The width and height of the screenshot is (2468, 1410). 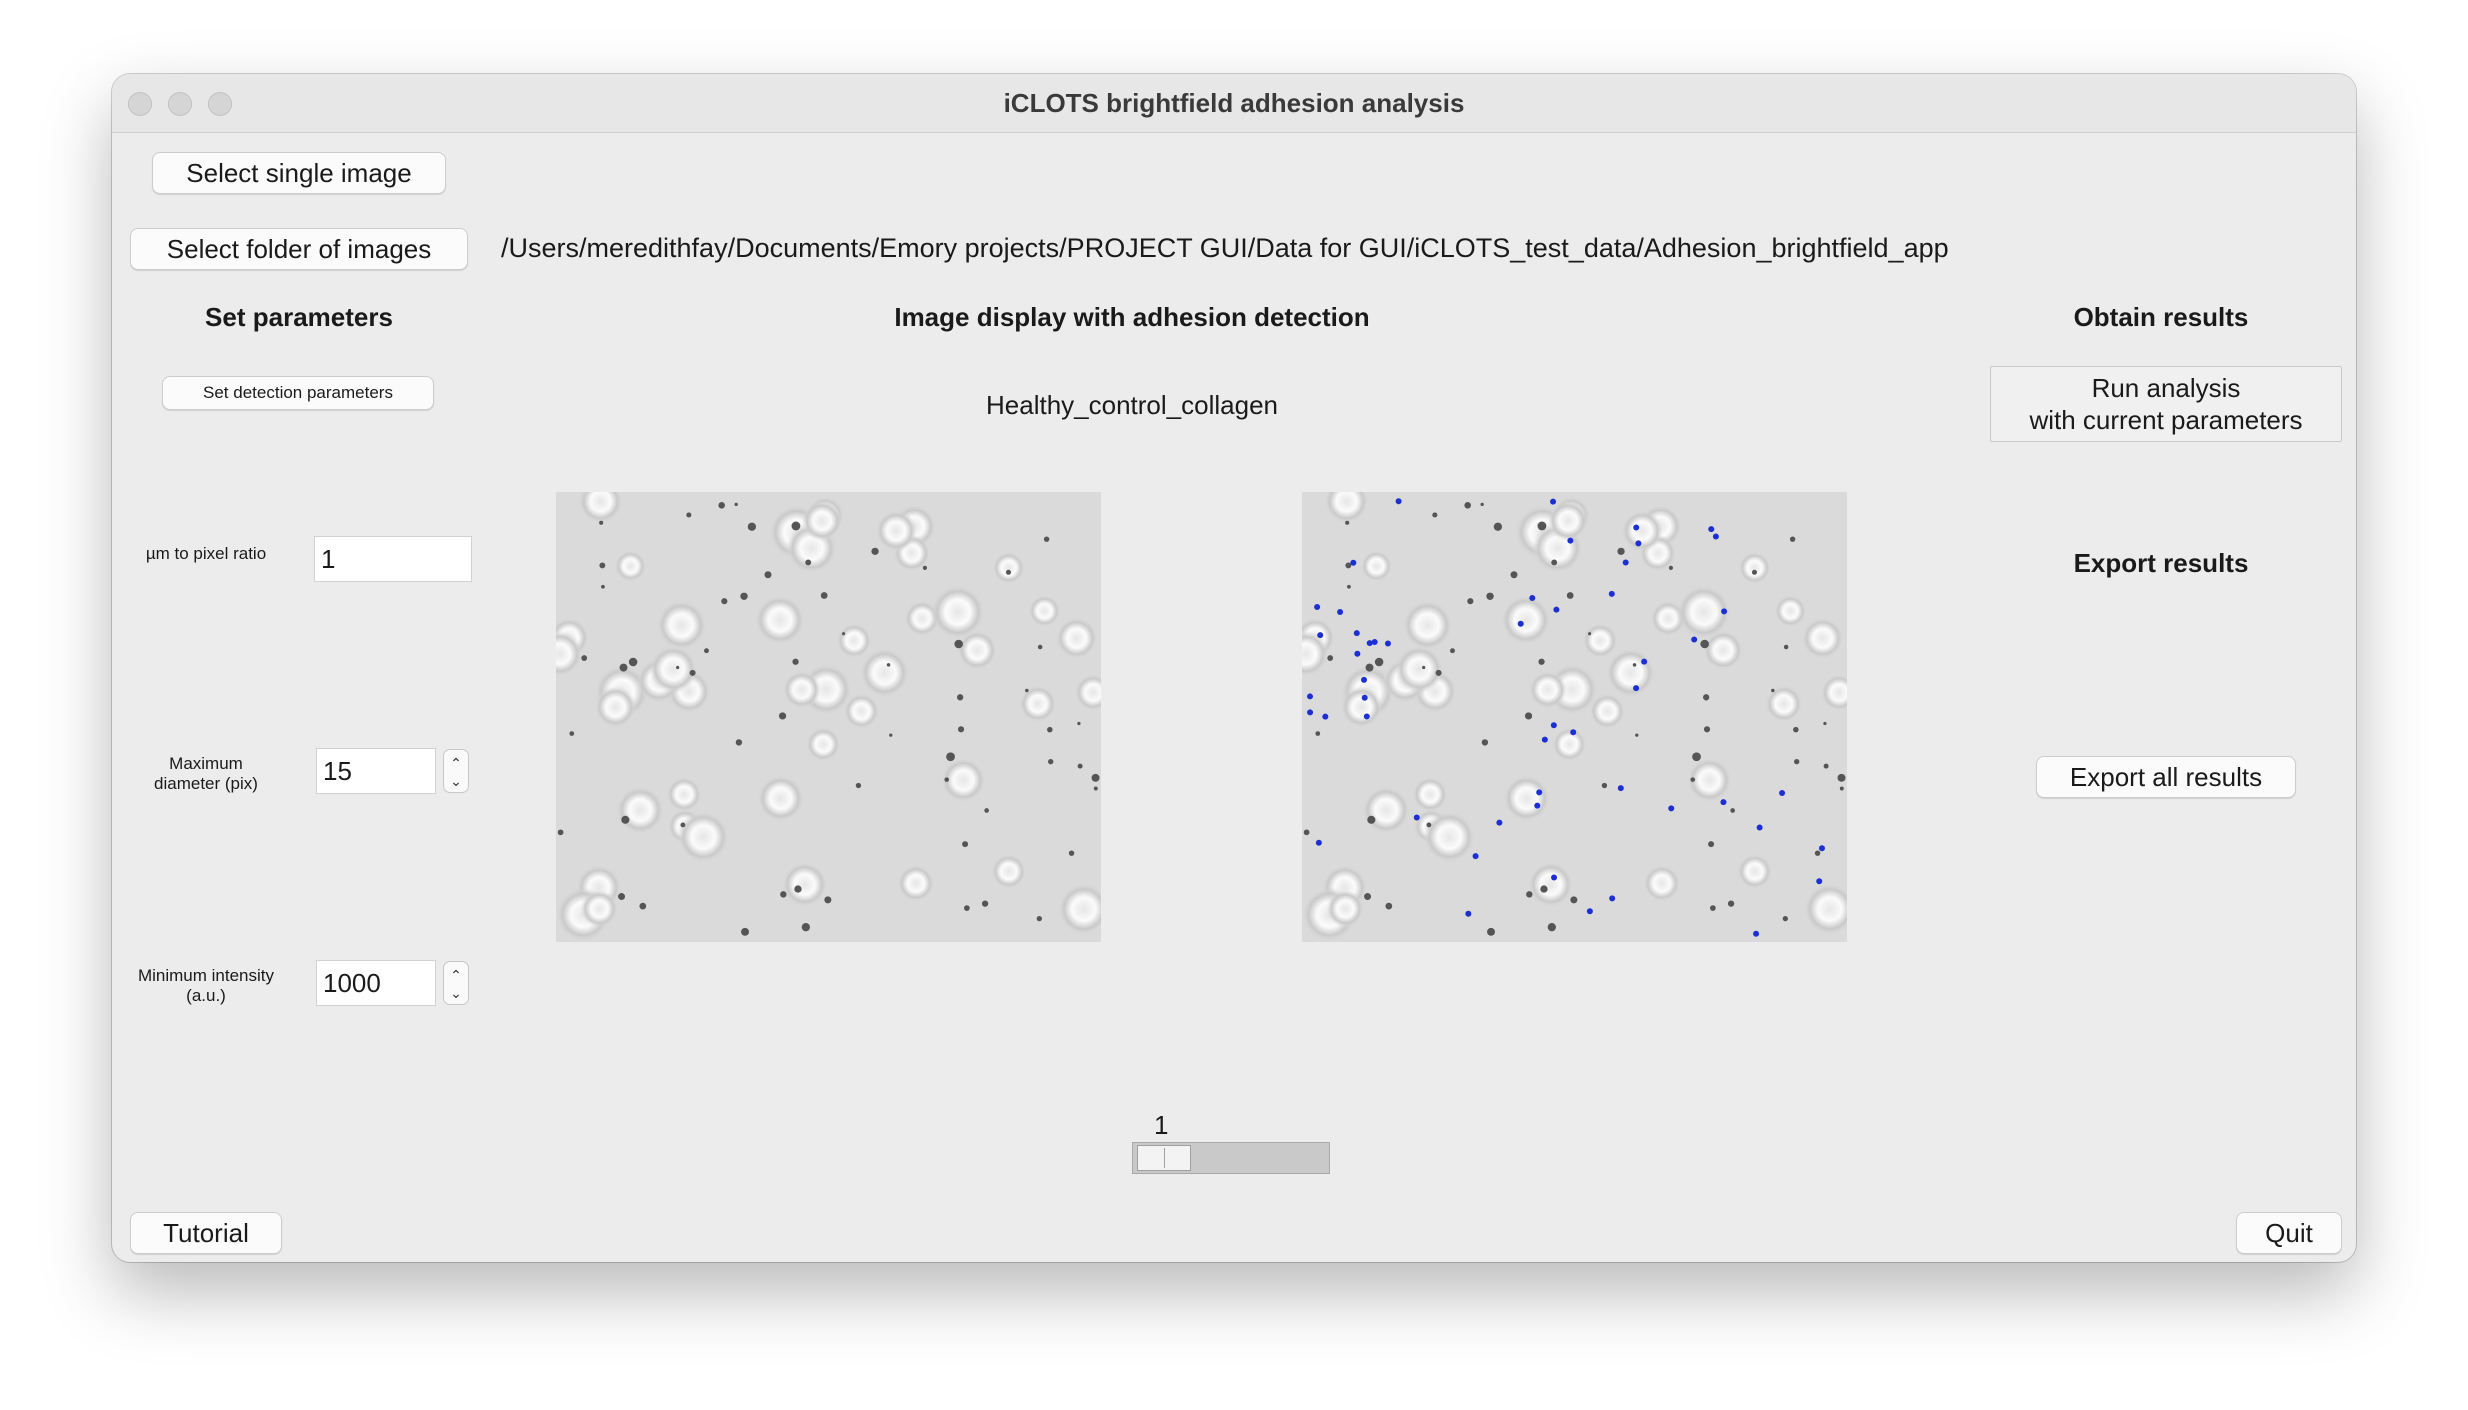 I want to click on slider-value: 1, so click(x=1161, y=1125).